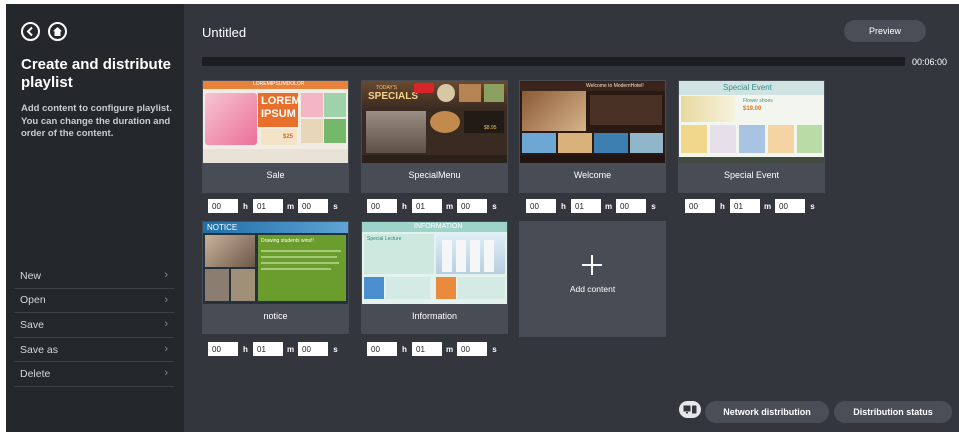  I want to click on thumbnail-specialmenu: TODAY'S SPECIALS $8.95, so click(434, 122).